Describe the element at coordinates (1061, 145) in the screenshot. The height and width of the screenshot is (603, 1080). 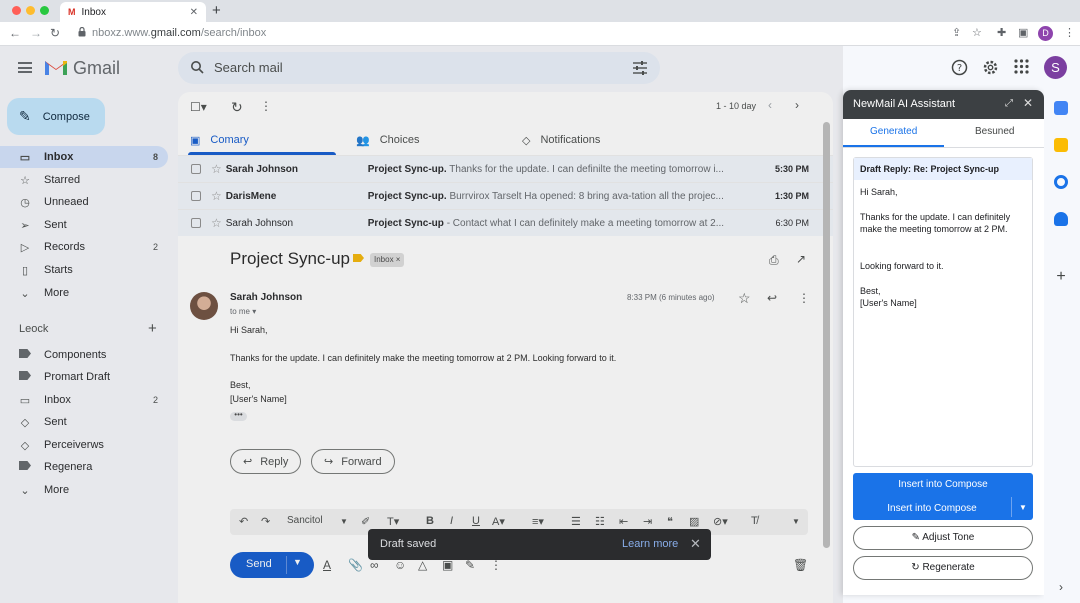
I see `keep-icon` at that location.